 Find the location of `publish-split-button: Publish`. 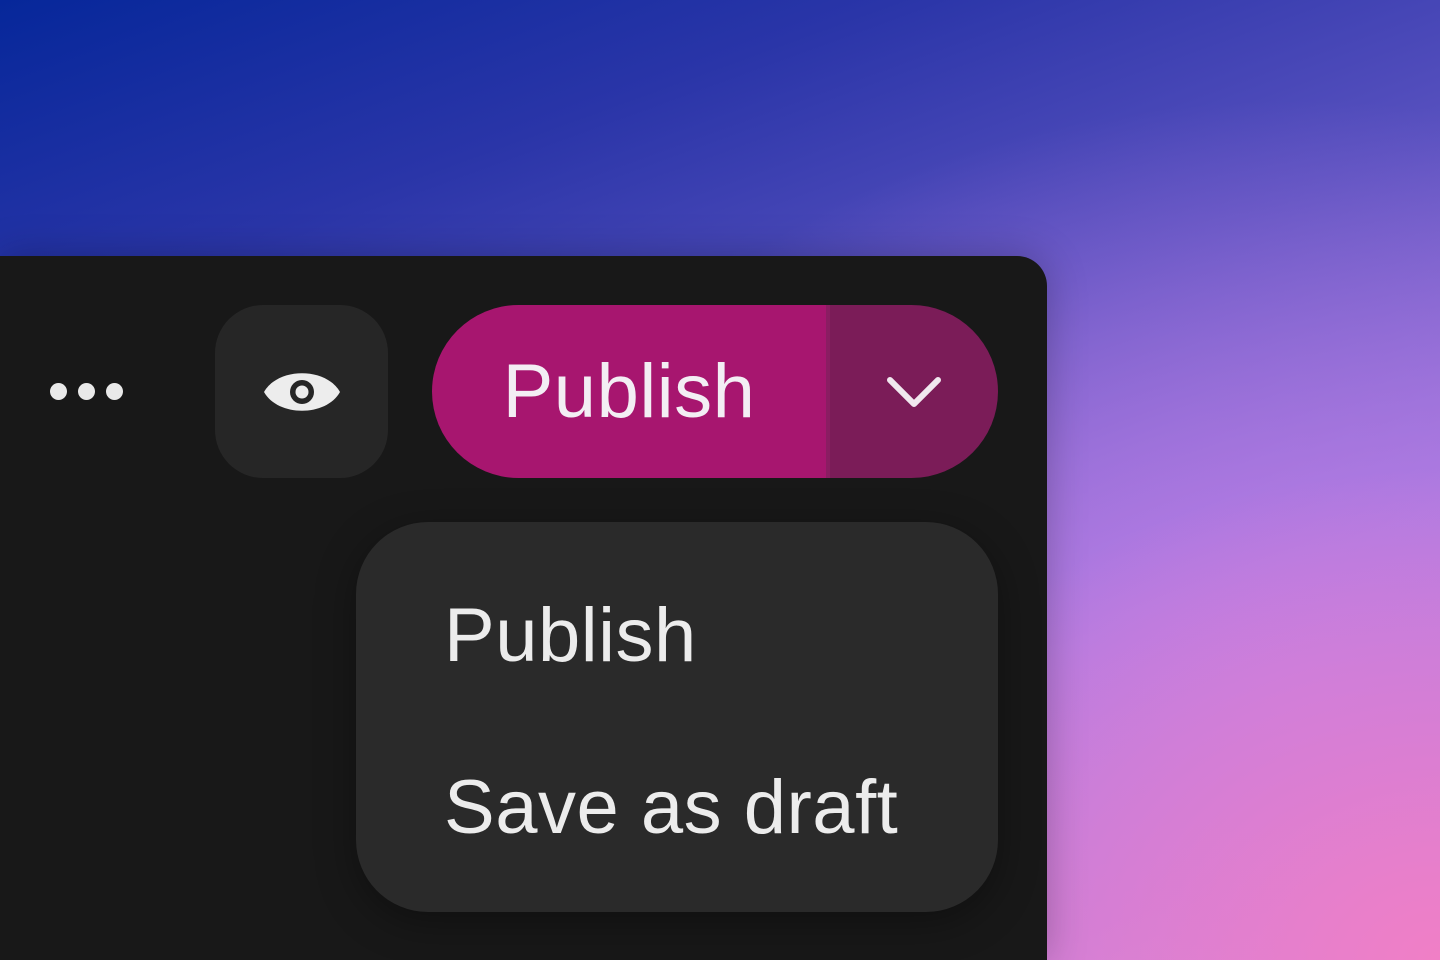

publish-split-button: Publish is located at coordinates (715, 391).